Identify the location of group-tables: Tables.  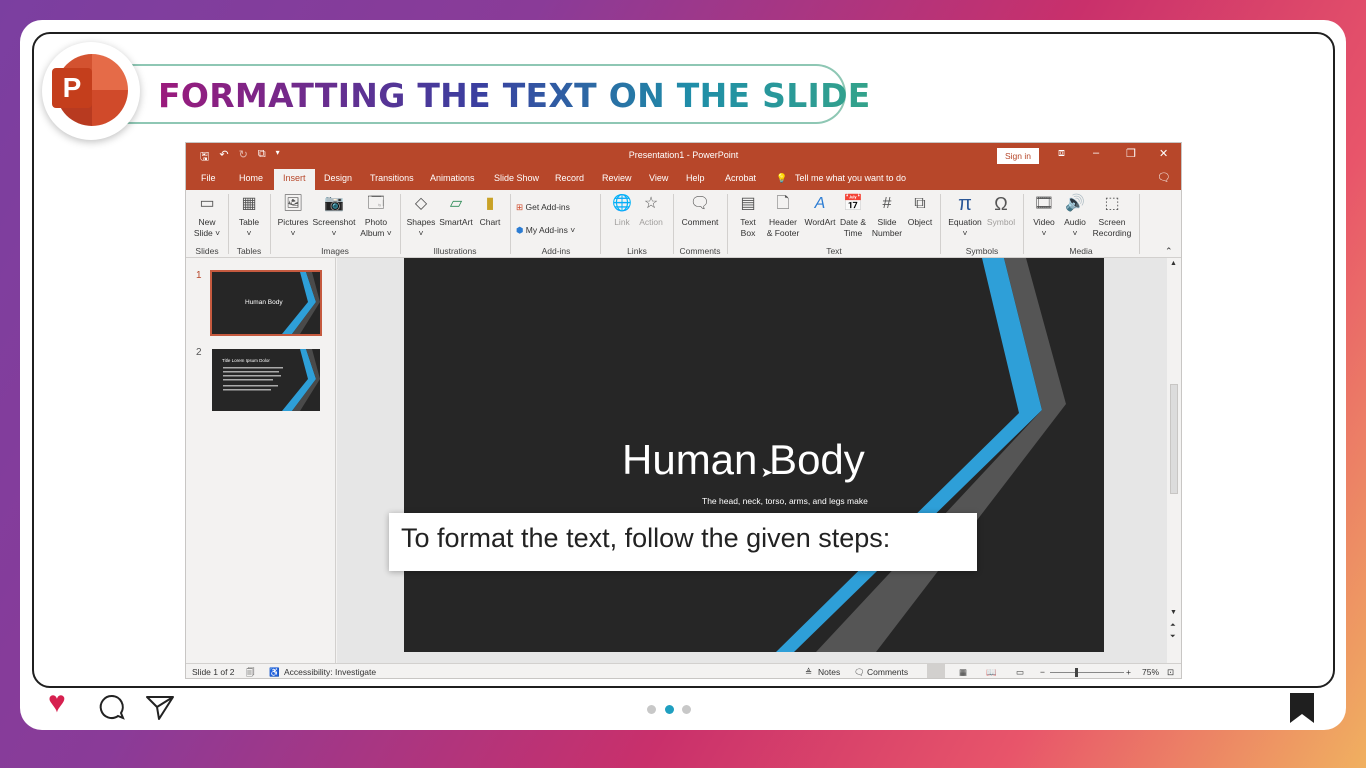
(249, 251).